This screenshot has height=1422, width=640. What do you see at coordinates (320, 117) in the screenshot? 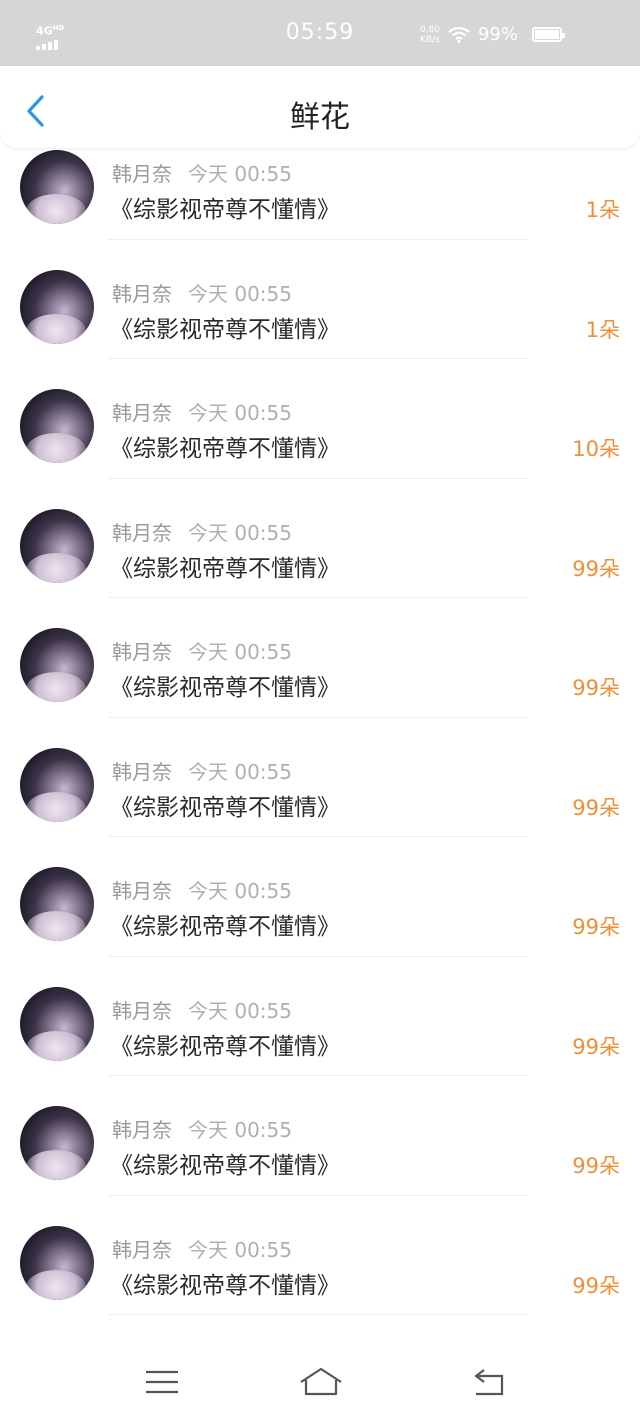
I see `page-title: 鲜花` at bounding box center [320, 117].